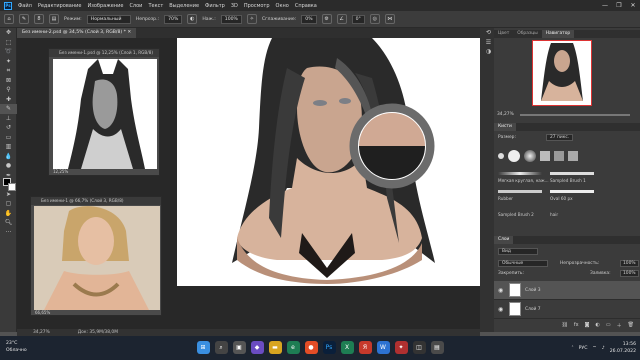 This screenshot has width=640, height=360. What do you see at coordinates (8, 90) in the screenshot?
I see `eyedropper-tool-icon: ⚲` at bounding box center [8, 90].